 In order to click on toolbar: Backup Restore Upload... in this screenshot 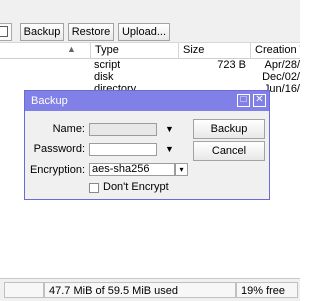, I will do `click(150, 21)`.